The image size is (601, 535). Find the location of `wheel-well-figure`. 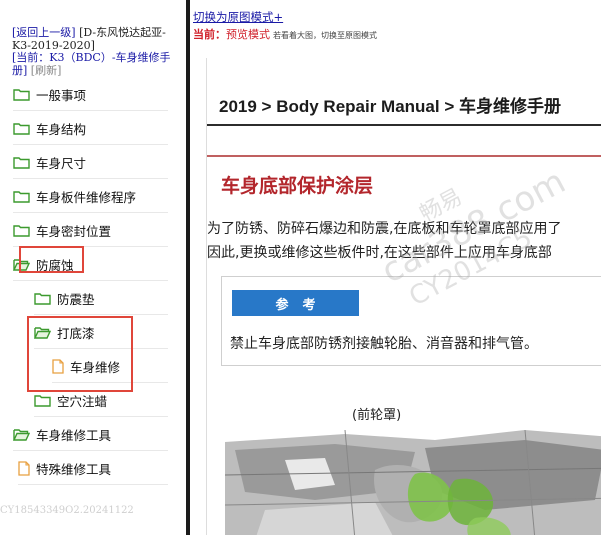

wheel-well-figure is located at coordinates (413, 482).